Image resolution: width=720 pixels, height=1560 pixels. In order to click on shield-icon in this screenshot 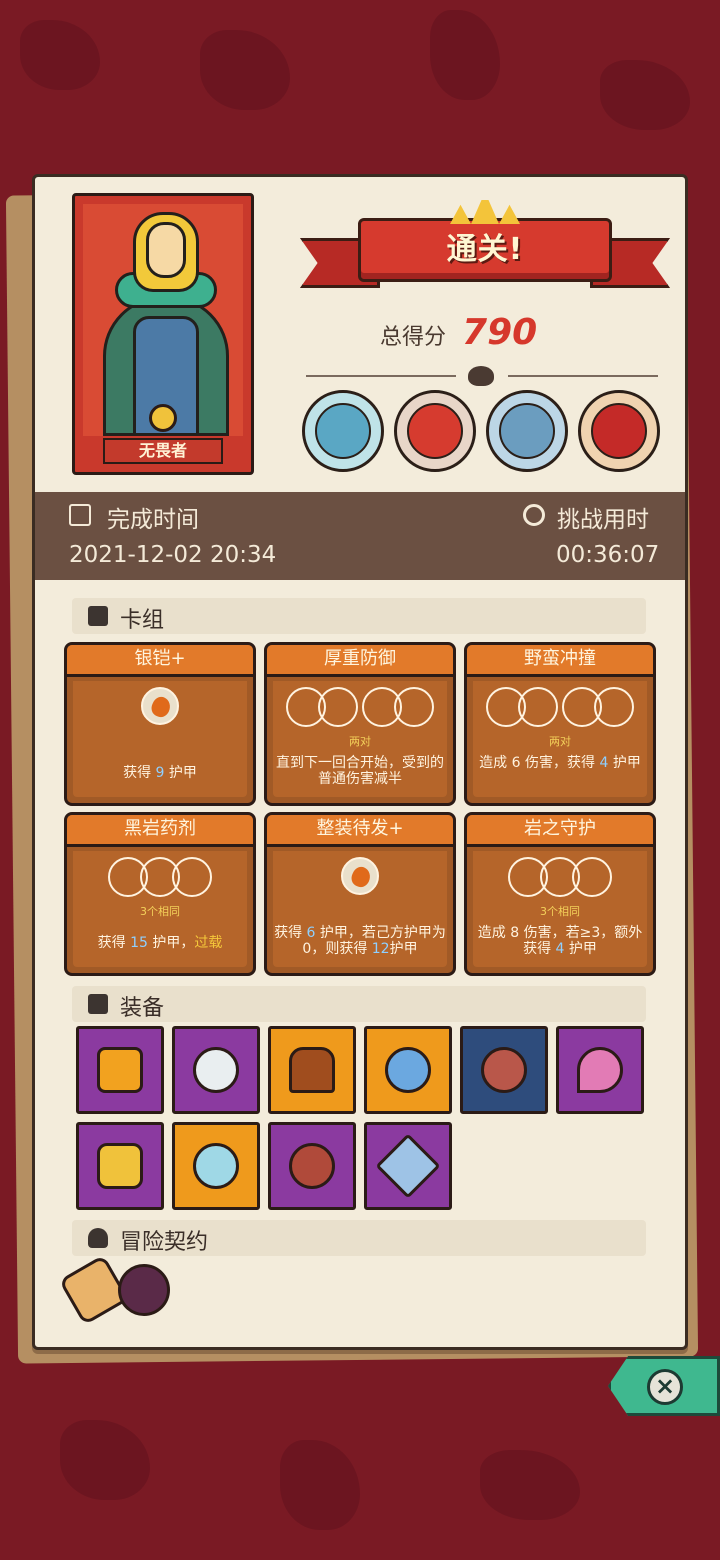, I will do `click(120, 1070)`.